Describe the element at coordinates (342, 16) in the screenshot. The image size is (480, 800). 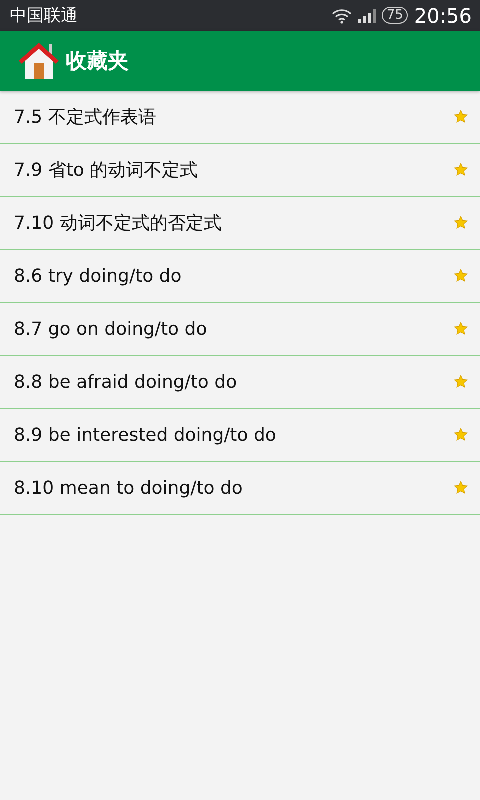
I see `wifi-icon` at that location.